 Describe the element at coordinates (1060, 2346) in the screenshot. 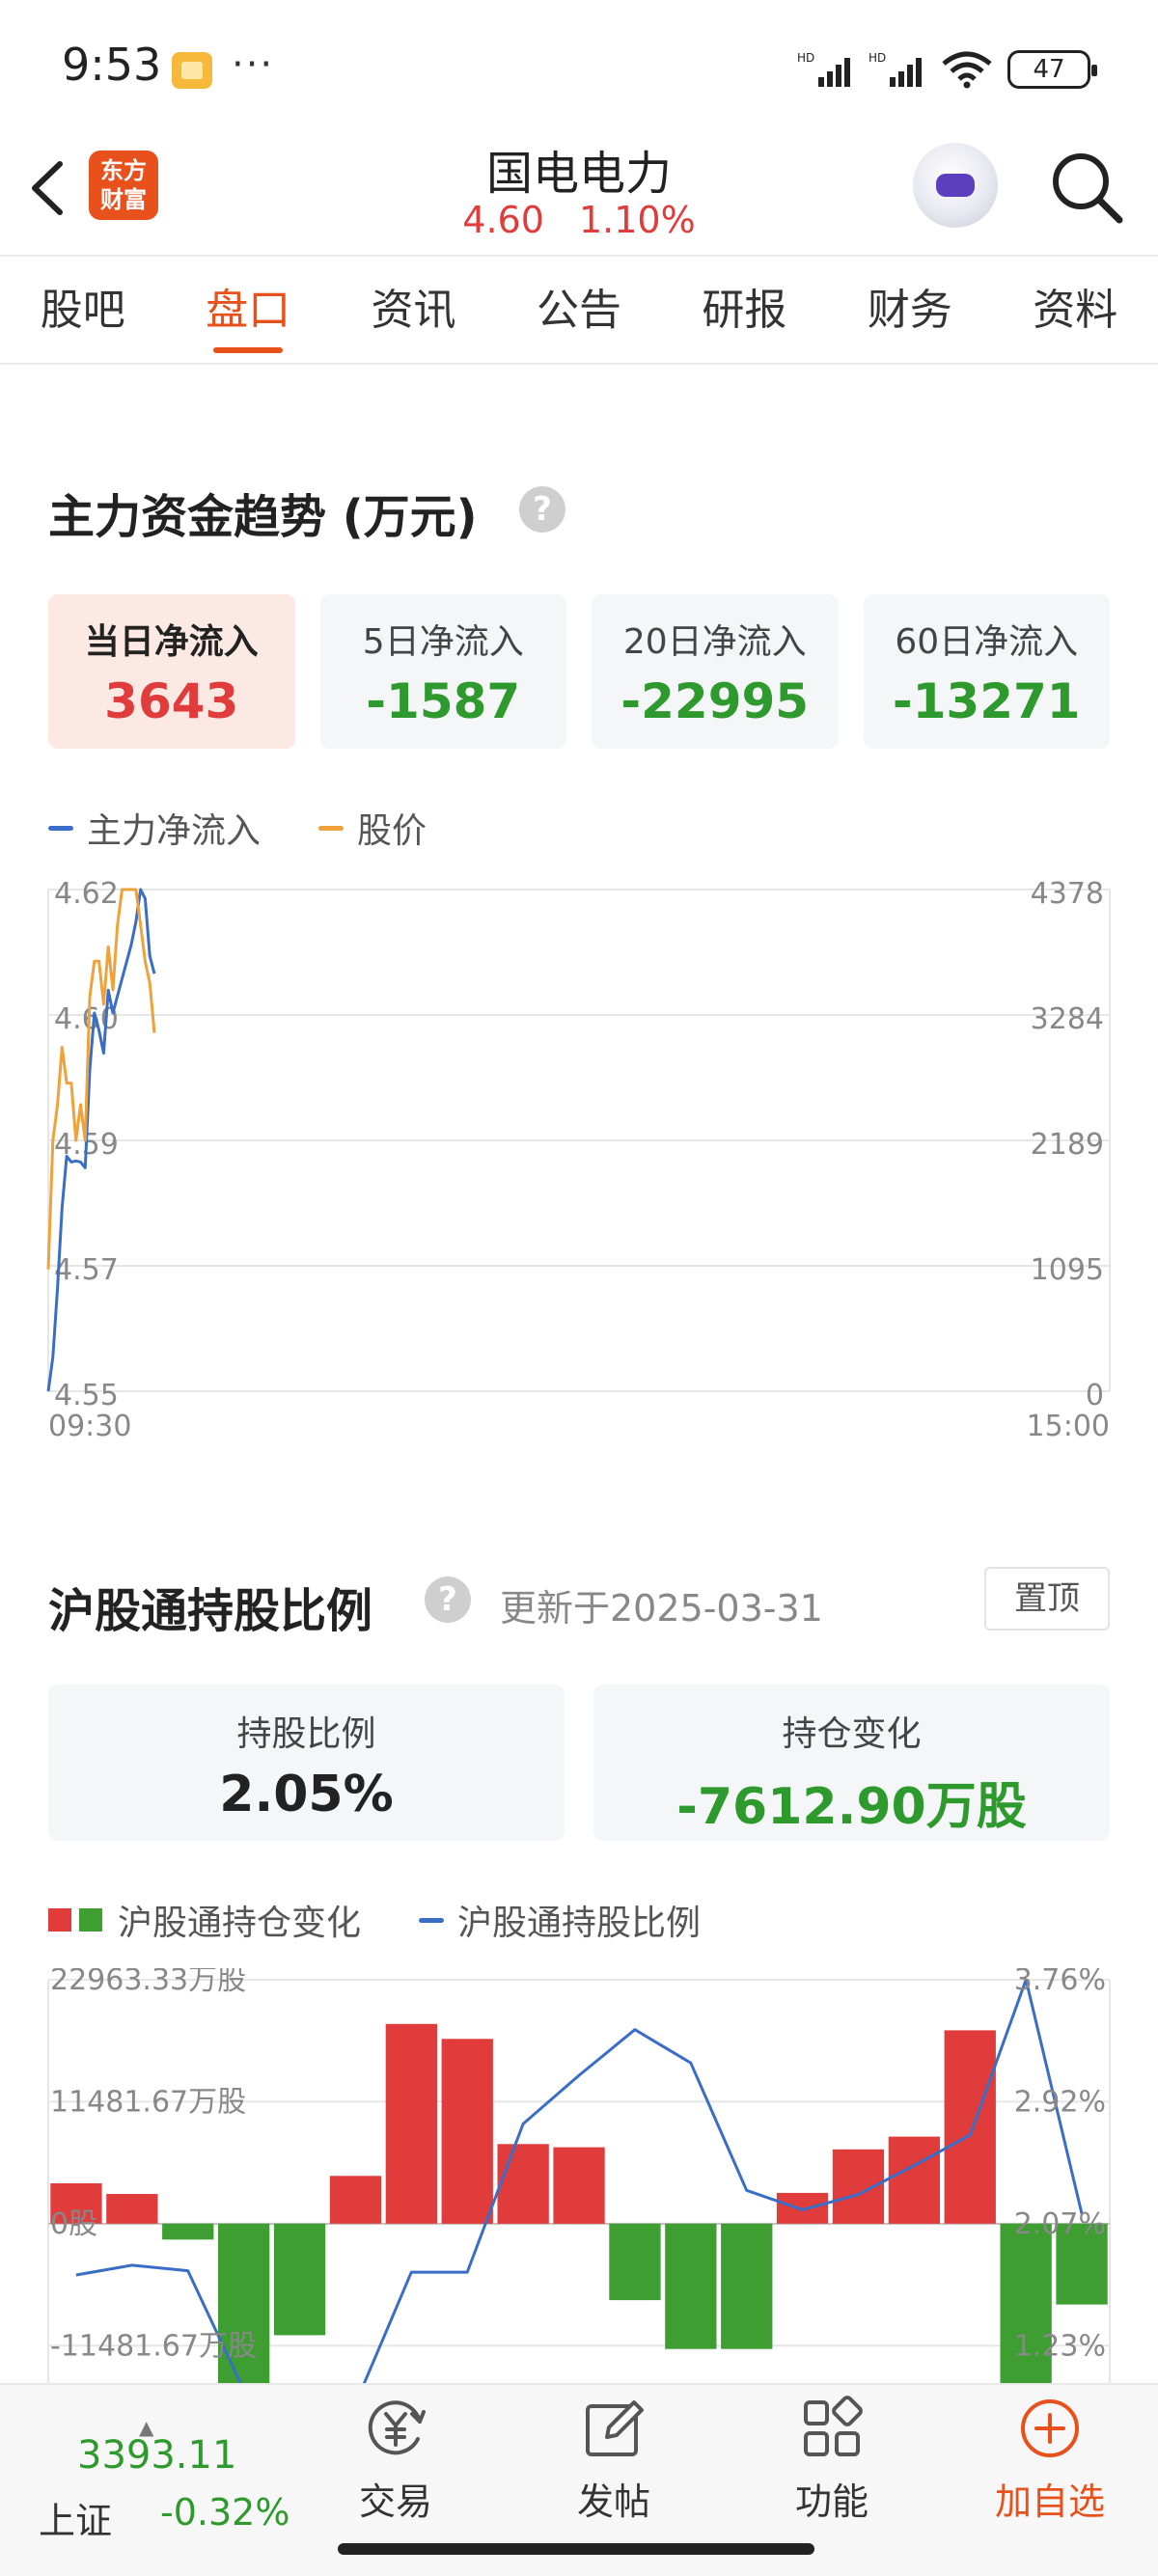

I see `y-right-tick: 1.23%` at that location.